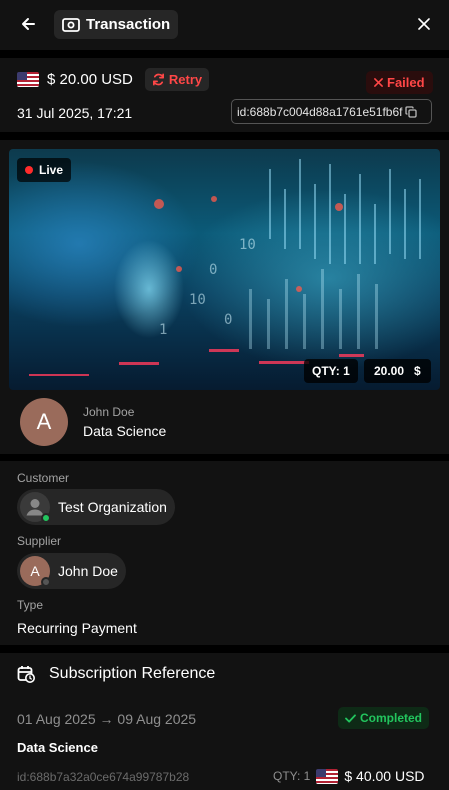 The width and height of the screenshot is (449, 790). What do you see at coordinates (51, 170) in the screenshot?
I see `live-label: Live` at bounding box center [51, 170].